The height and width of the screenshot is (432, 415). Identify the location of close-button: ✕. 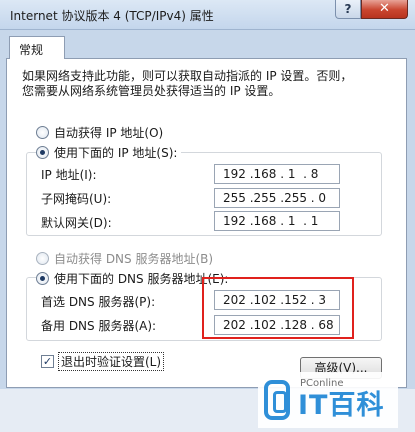
(384, 9).